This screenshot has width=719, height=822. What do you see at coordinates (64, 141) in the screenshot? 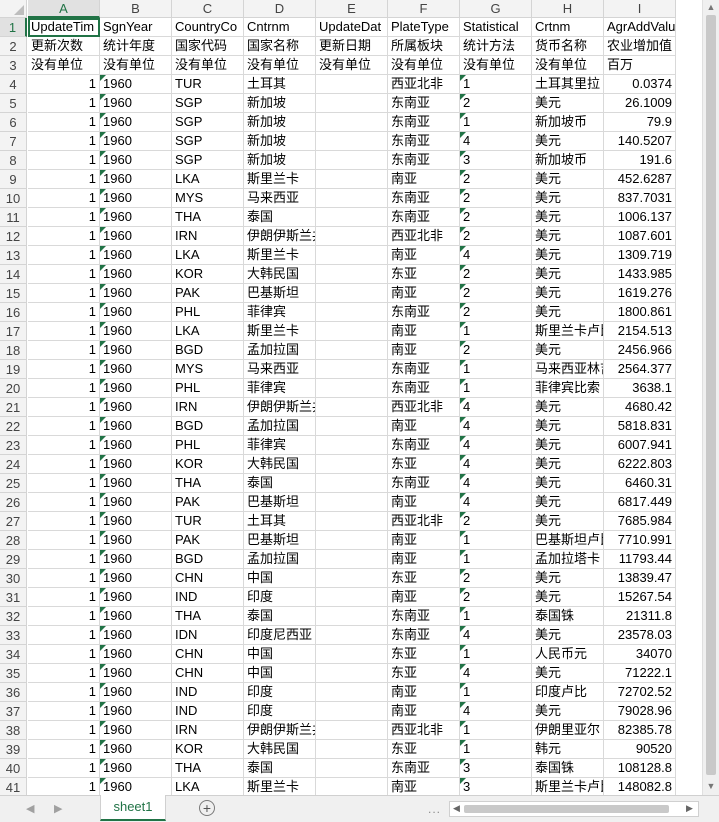
I see `cell-a7: 1` at bounding box center [64, 141].